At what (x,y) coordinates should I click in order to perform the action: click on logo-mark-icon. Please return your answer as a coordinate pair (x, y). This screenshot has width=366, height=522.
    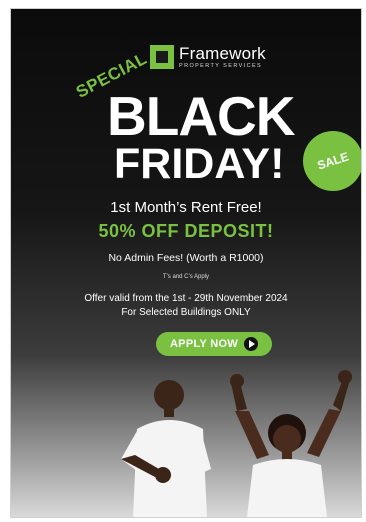
    Looking at the image, I should click on (162, 57).